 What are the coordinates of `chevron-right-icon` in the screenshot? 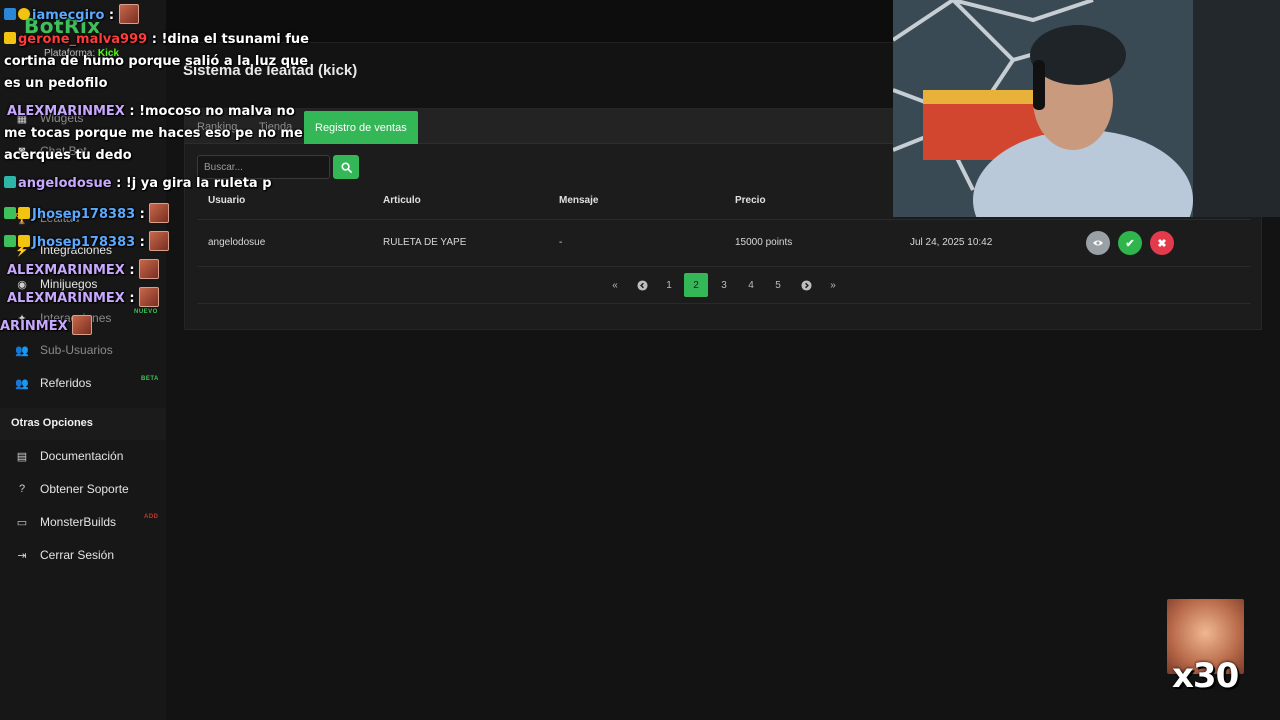 It's located at (806, 285).